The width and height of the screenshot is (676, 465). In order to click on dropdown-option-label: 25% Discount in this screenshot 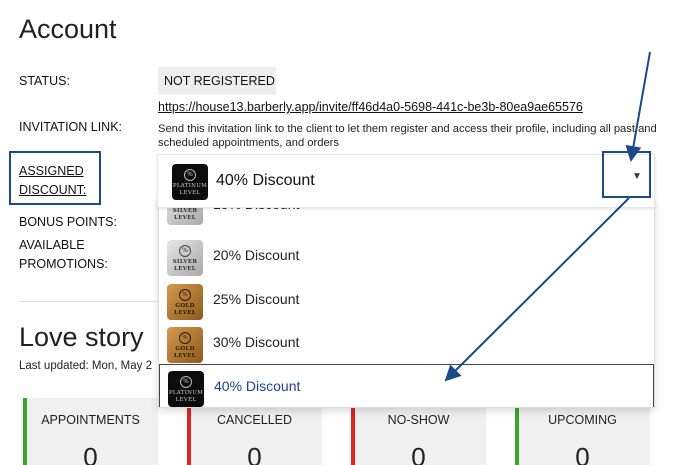, I will do `click(256, 299)`.